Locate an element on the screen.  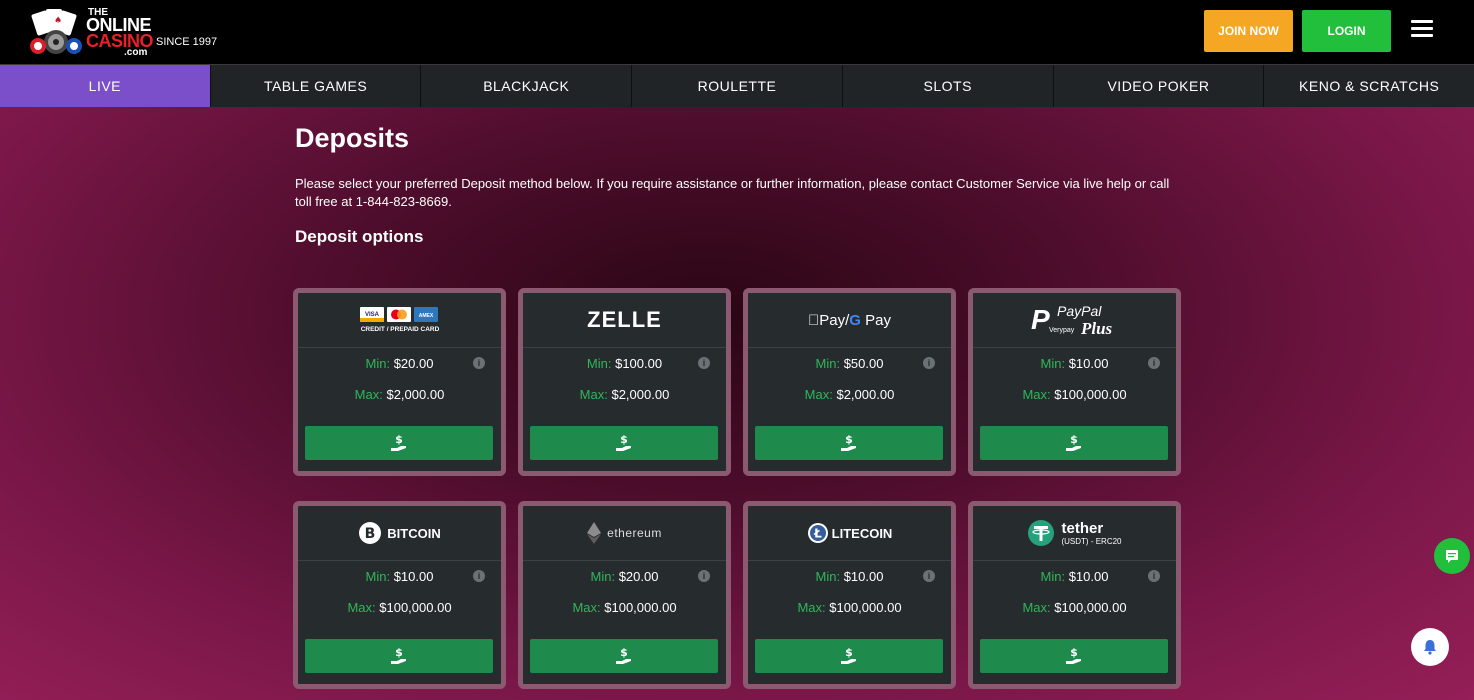
visa-logo-text: VISA is located at coordinates (371, 315).